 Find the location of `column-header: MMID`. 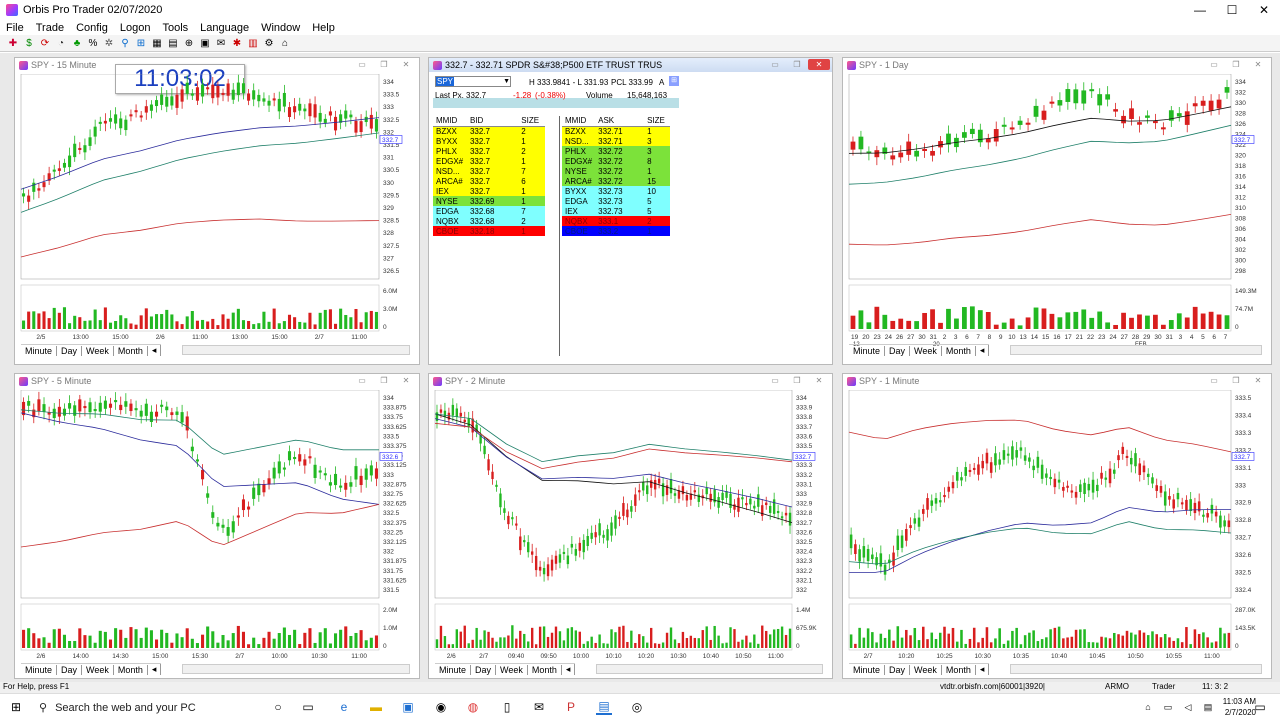

column-header: MMID is located at coordinates (450, 121).